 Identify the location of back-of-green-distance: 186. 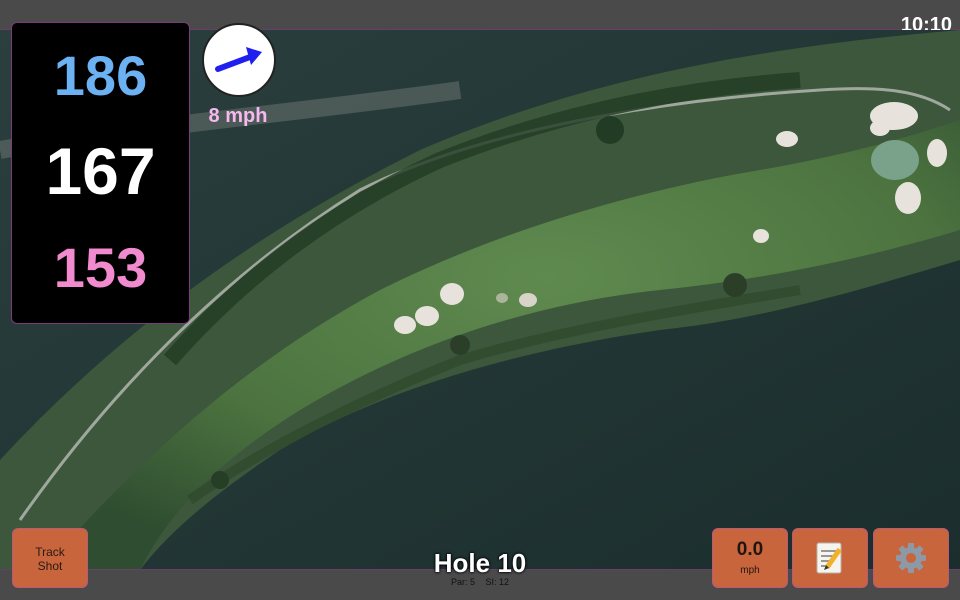
(100, 75).